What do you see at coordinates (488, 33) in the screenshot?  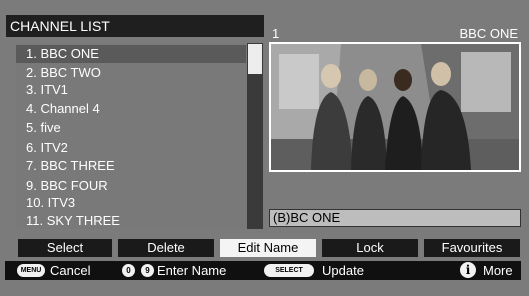 I see `current-channel-name: BBC ONE` at bounding box center [488, 33].